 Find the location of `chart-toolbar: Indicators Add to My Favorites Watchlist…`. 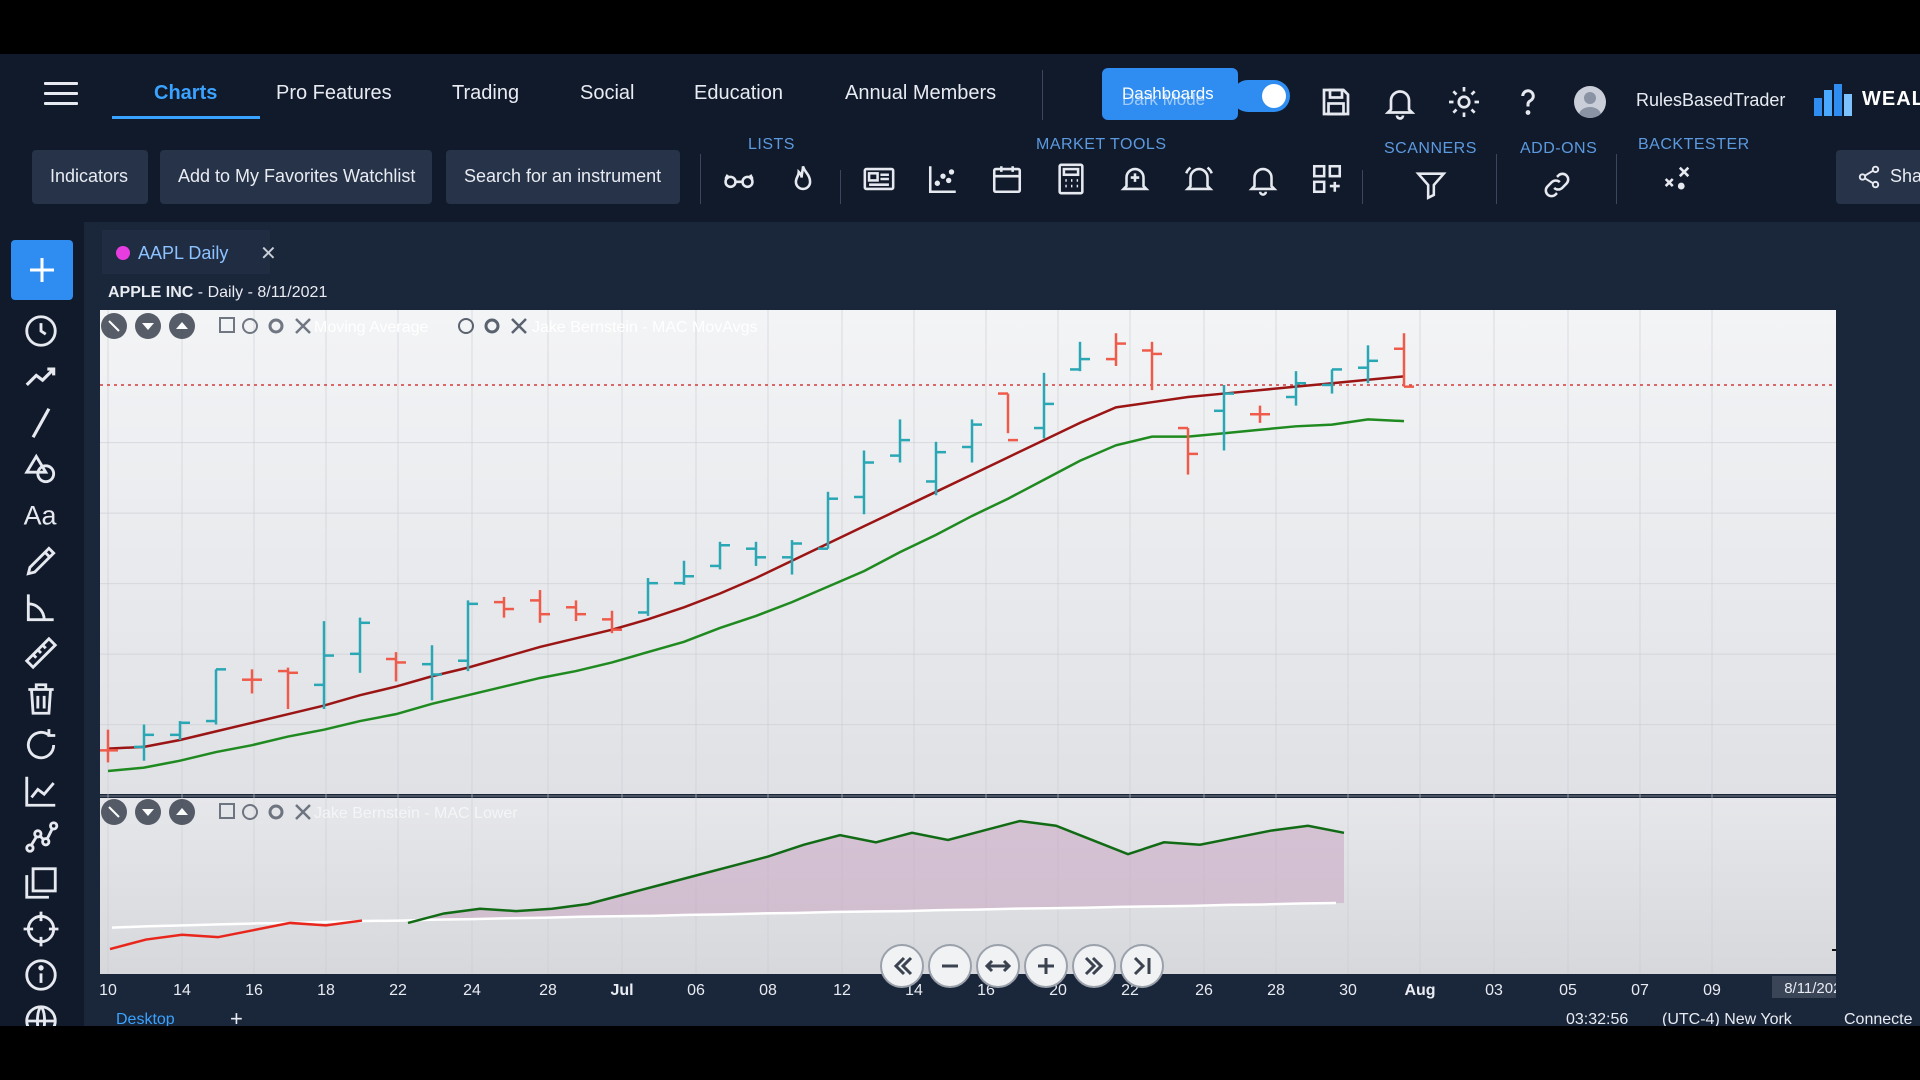

chart-toolbar: Indicators Add to My Favorites Watchlist… is located at coordinates (960, 179).